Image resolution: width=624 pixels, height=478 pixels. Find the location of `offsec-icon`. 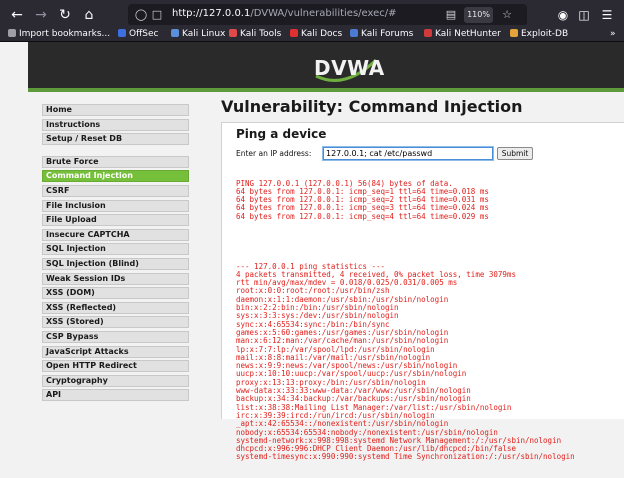

offsec-icon is located at coordinates (122, 33).